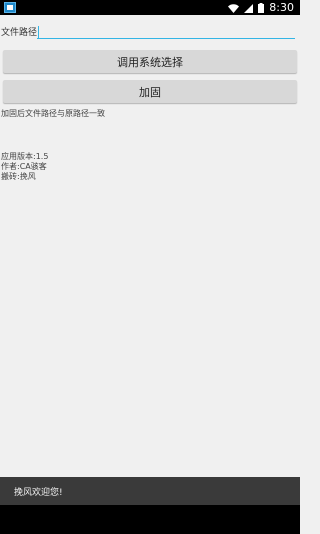  I want to click on status-time: 8:30, so click(281, 7).